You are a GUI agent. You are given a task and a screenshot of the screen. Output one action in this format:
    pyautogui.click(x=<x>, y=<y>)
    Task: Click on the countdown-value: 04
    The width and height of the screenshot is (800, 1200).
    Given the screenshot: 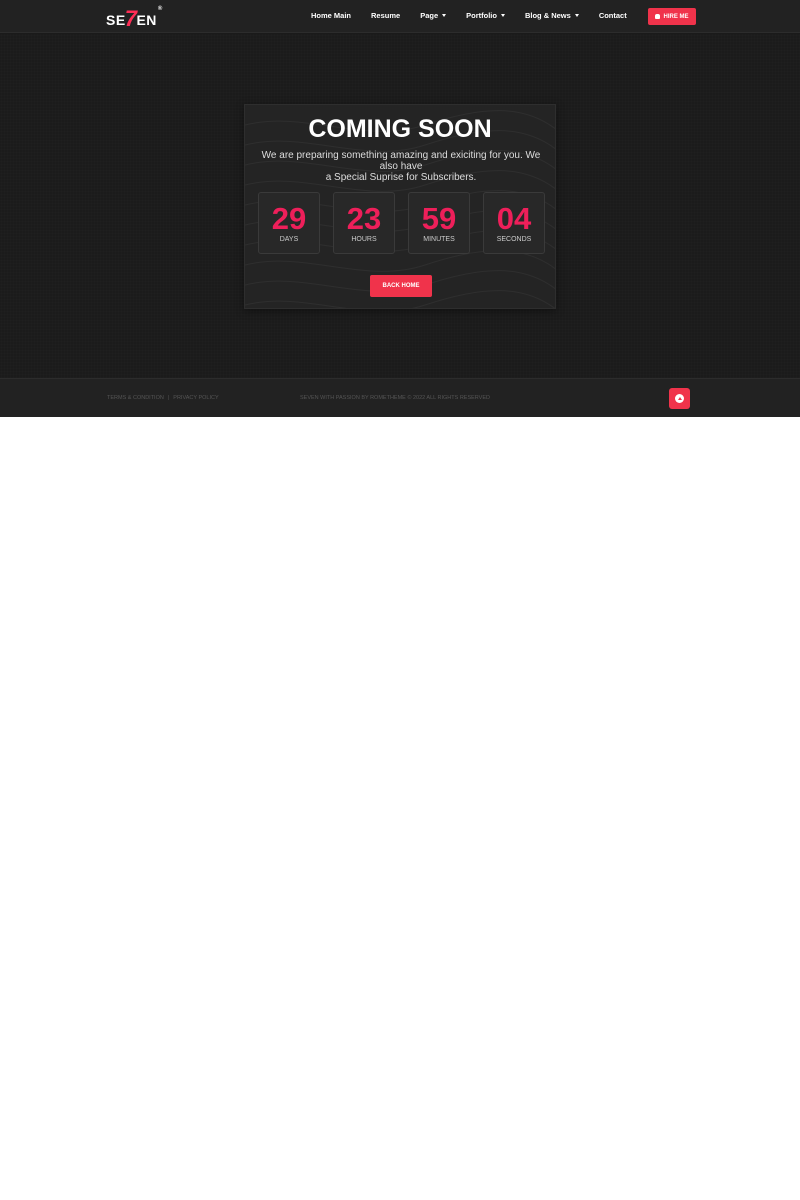 What is the action you would take?
    pyautogui.click(x=514, y=218)
    